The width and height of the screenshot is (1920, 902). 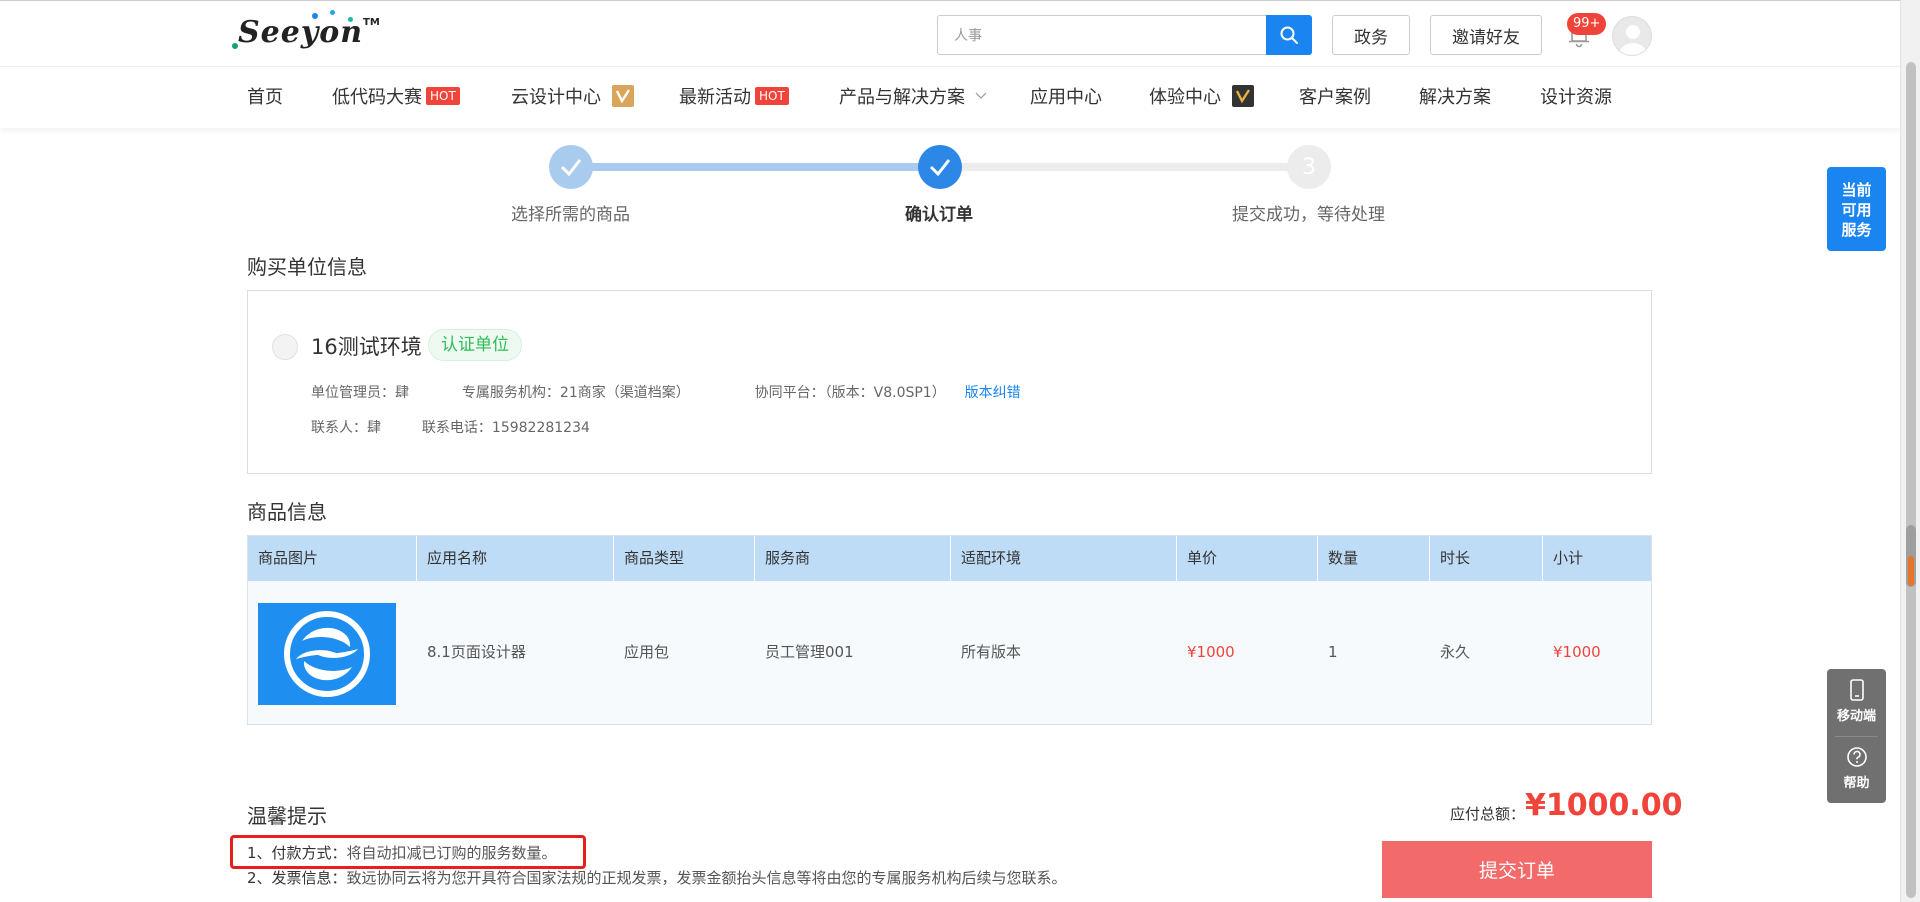 What do you see at coordinates (575, 393) in the screenshot?
I see `service-org-info: 专属服务机构：21商家（渠道档案）` at bounding box center [575, 393].